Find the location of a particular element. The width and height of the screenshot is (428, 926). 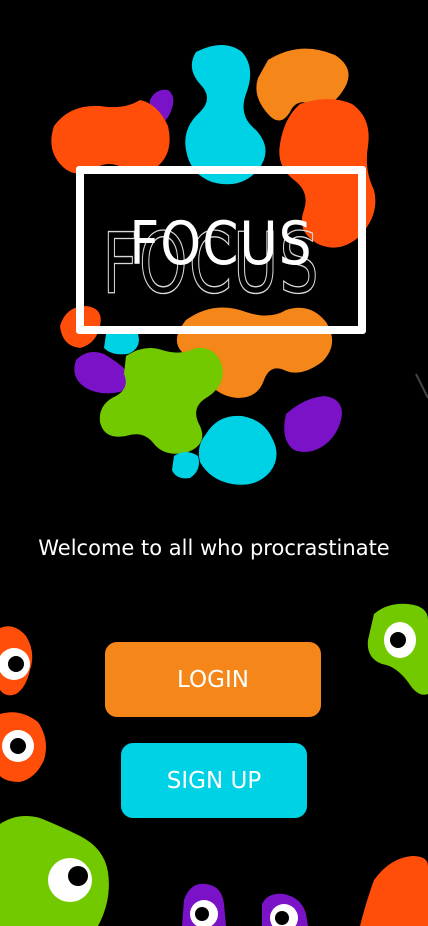

decorative-line is located at coordinates (421, 386).